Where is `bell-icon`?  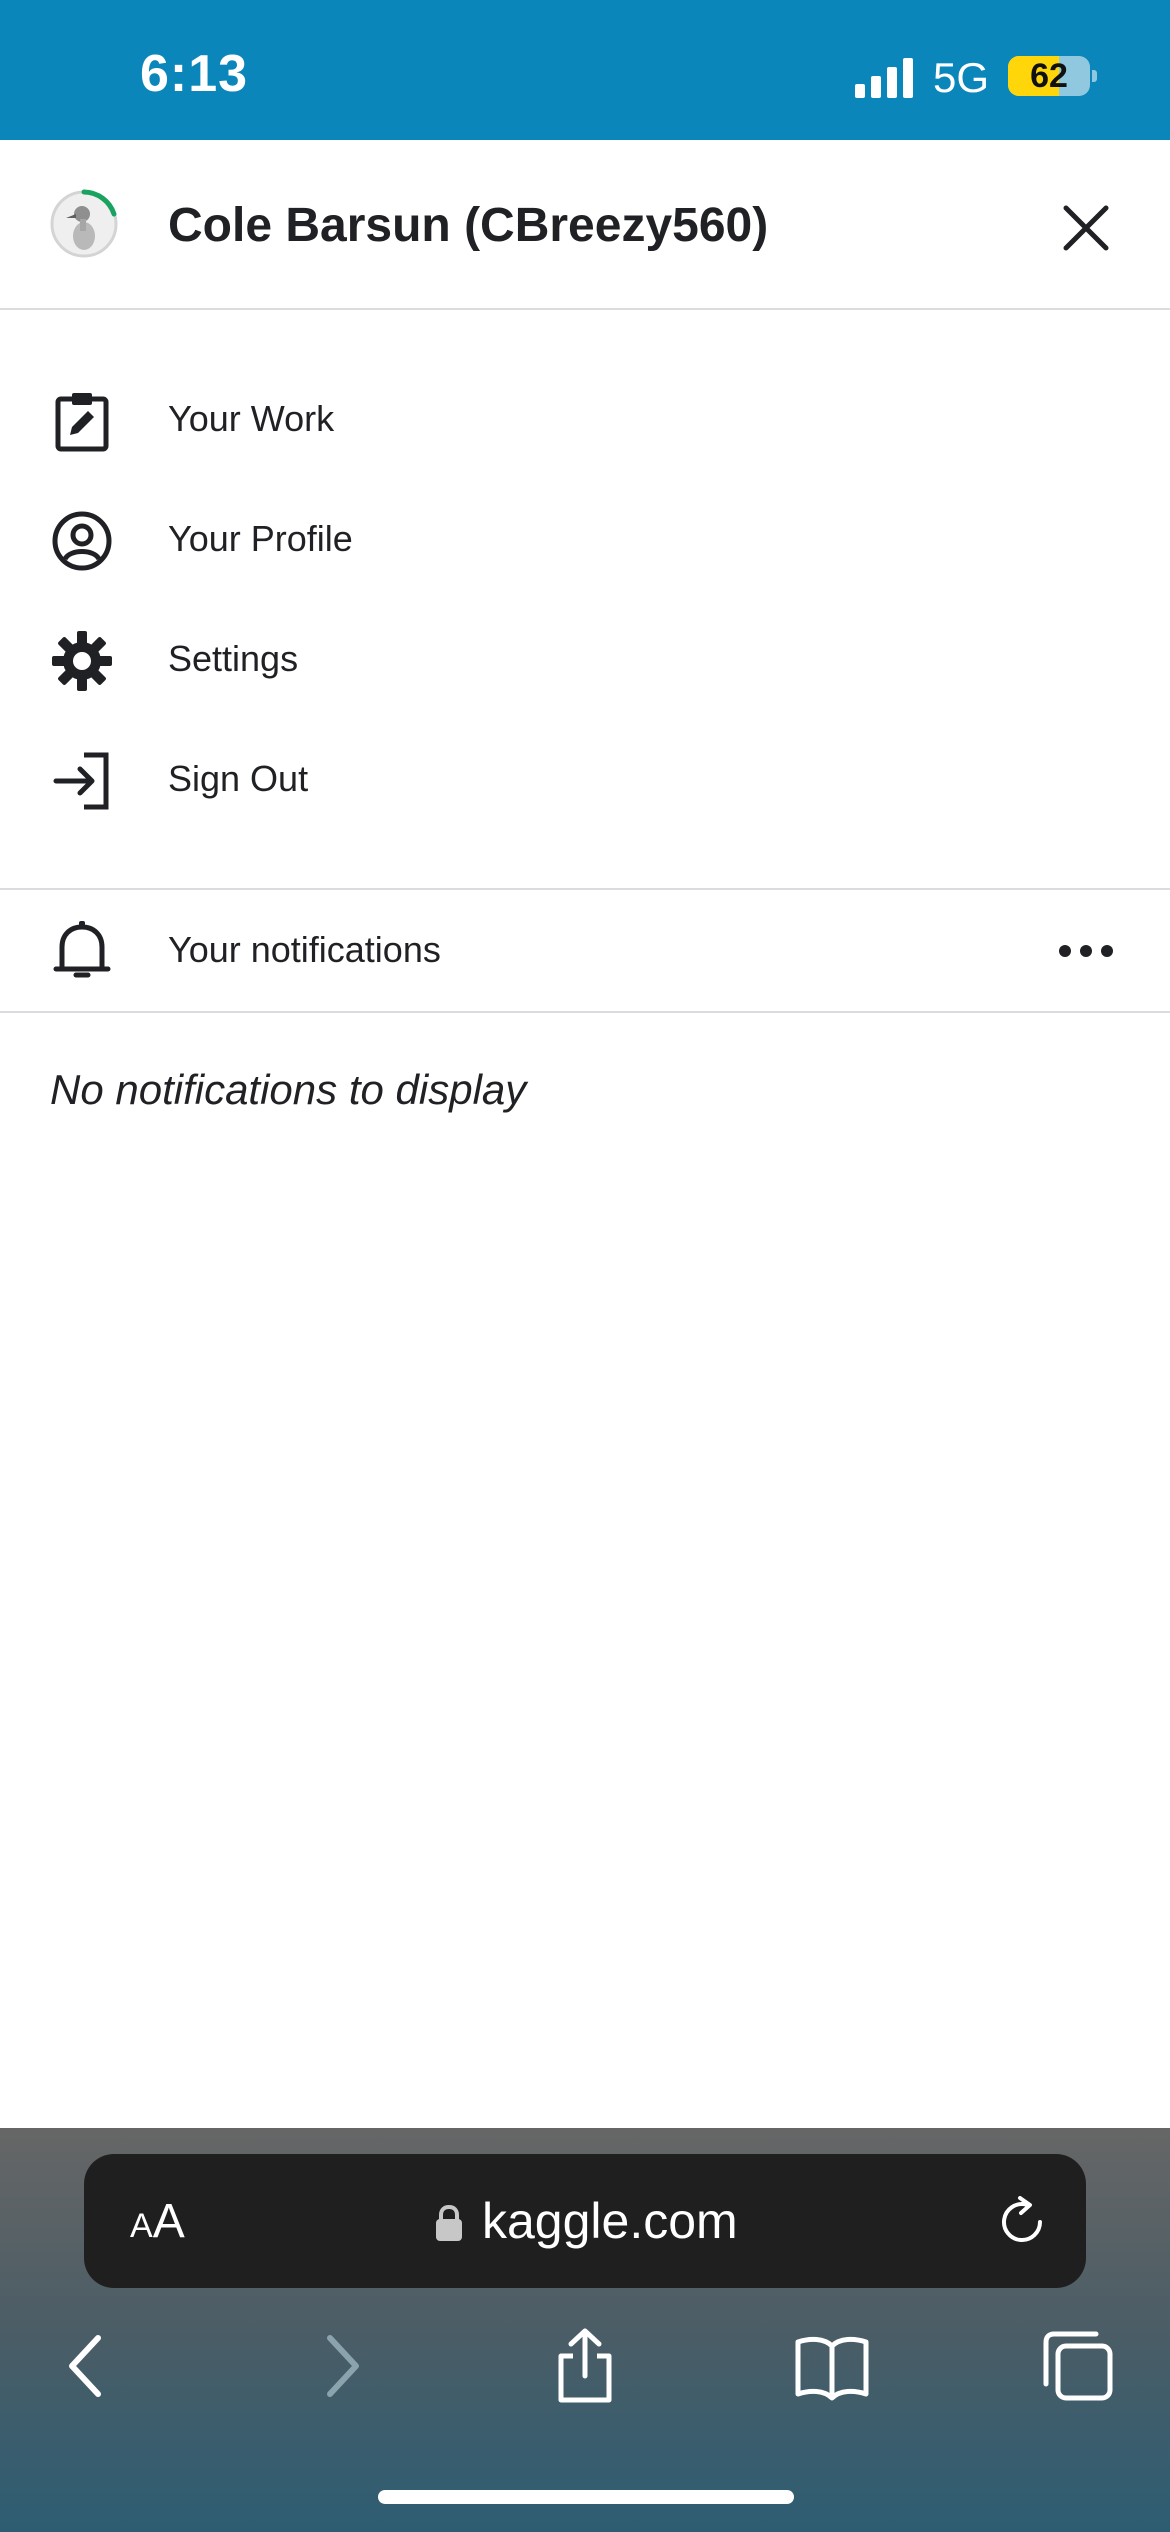
bell-icon is located at coordinates (82, 949).